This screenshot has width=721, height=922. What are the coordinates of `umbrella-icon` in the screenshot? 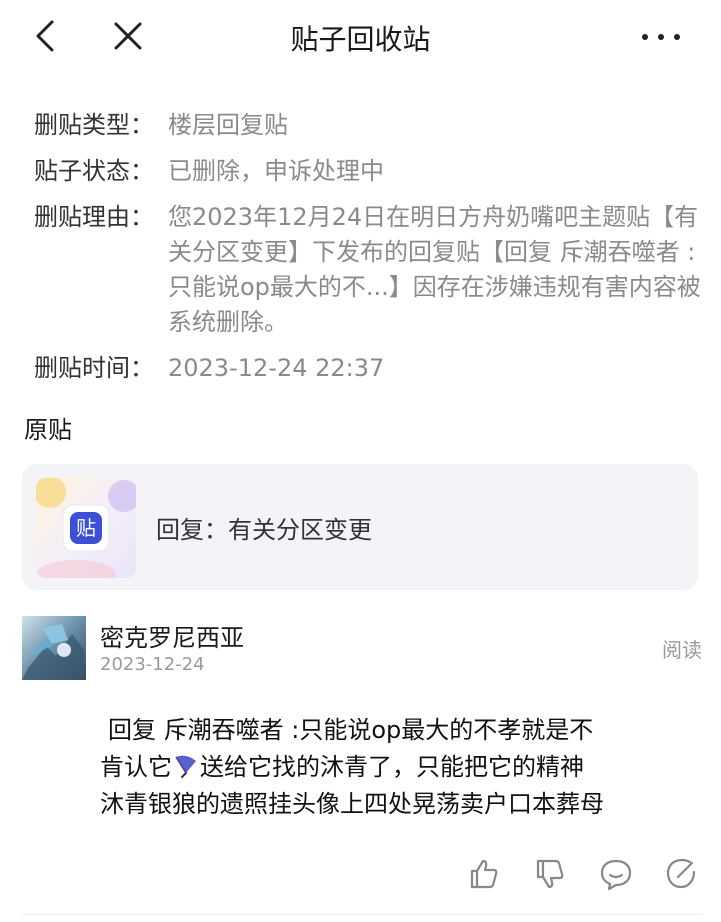 It's located at (185, 766).